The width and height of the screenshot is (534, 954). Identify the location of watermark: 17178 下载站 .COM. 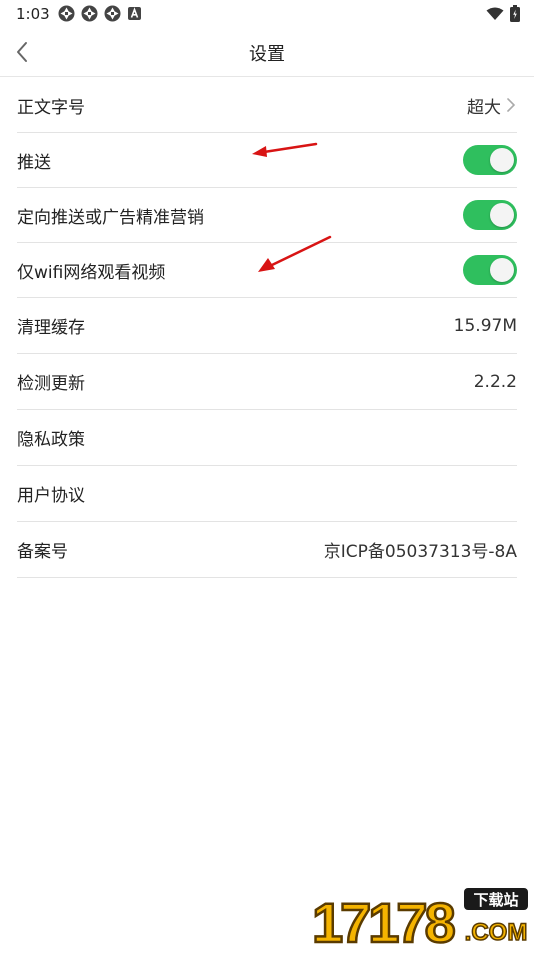
(419, 919).